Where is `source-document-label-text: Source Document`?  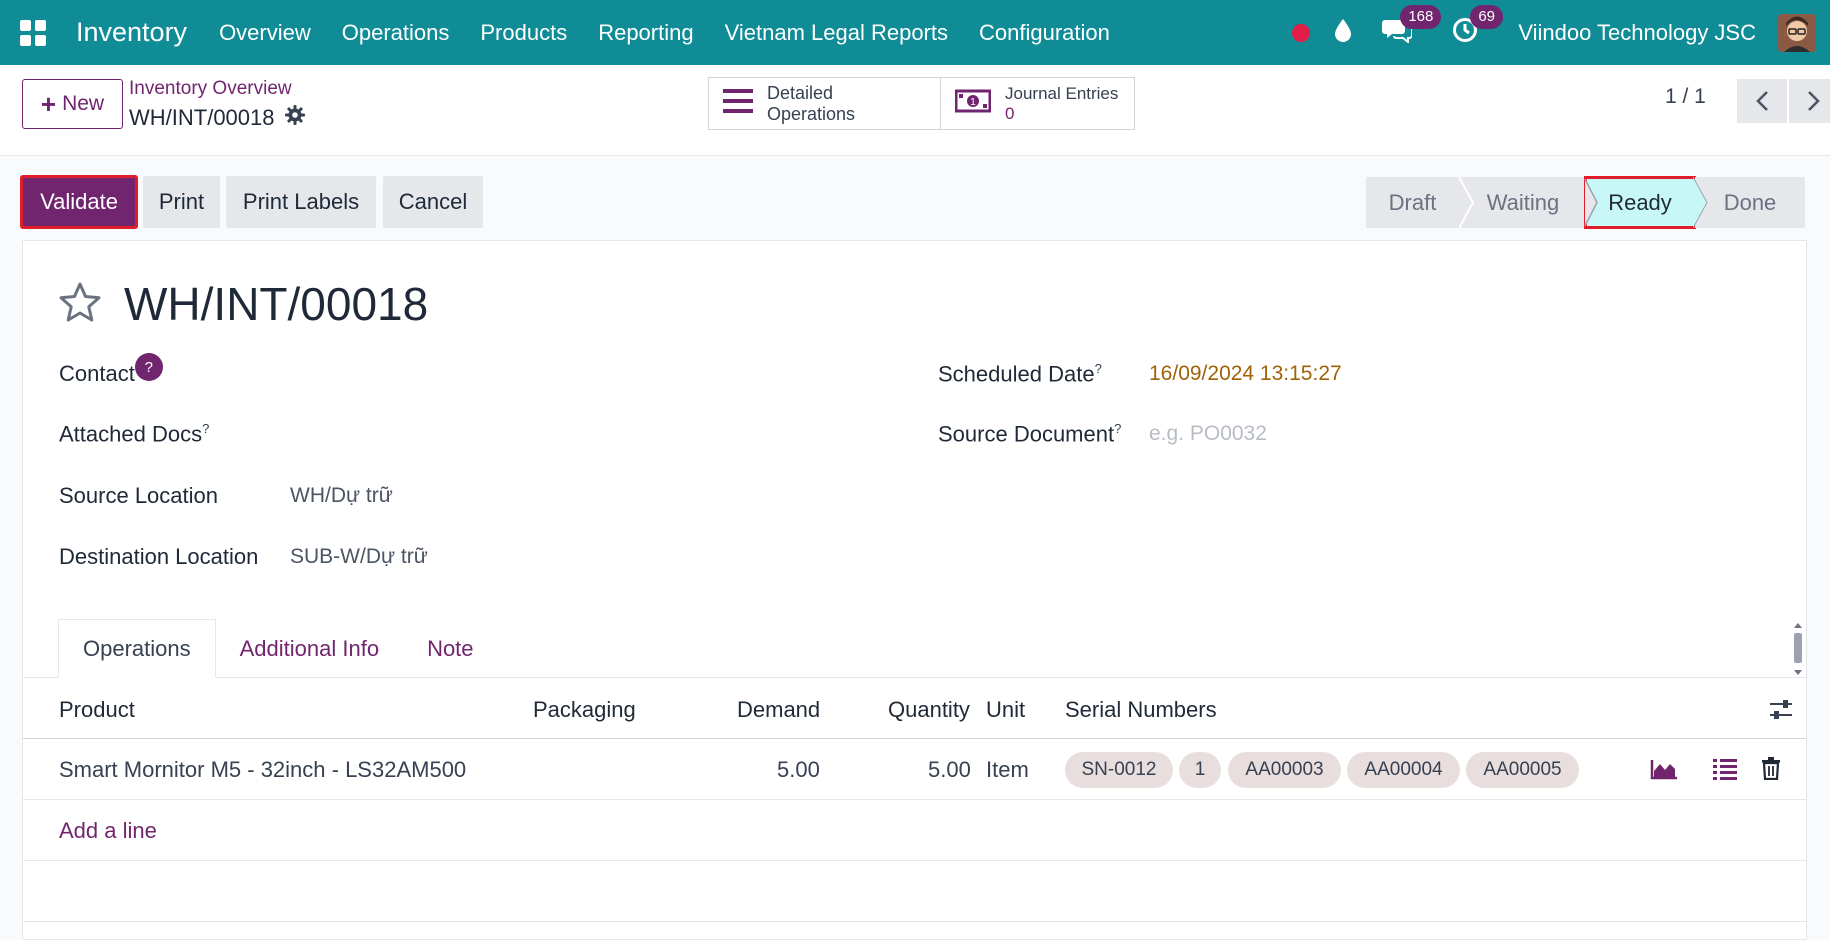
source-document-label-text: Source Document is located at coordinates (1026, 434).